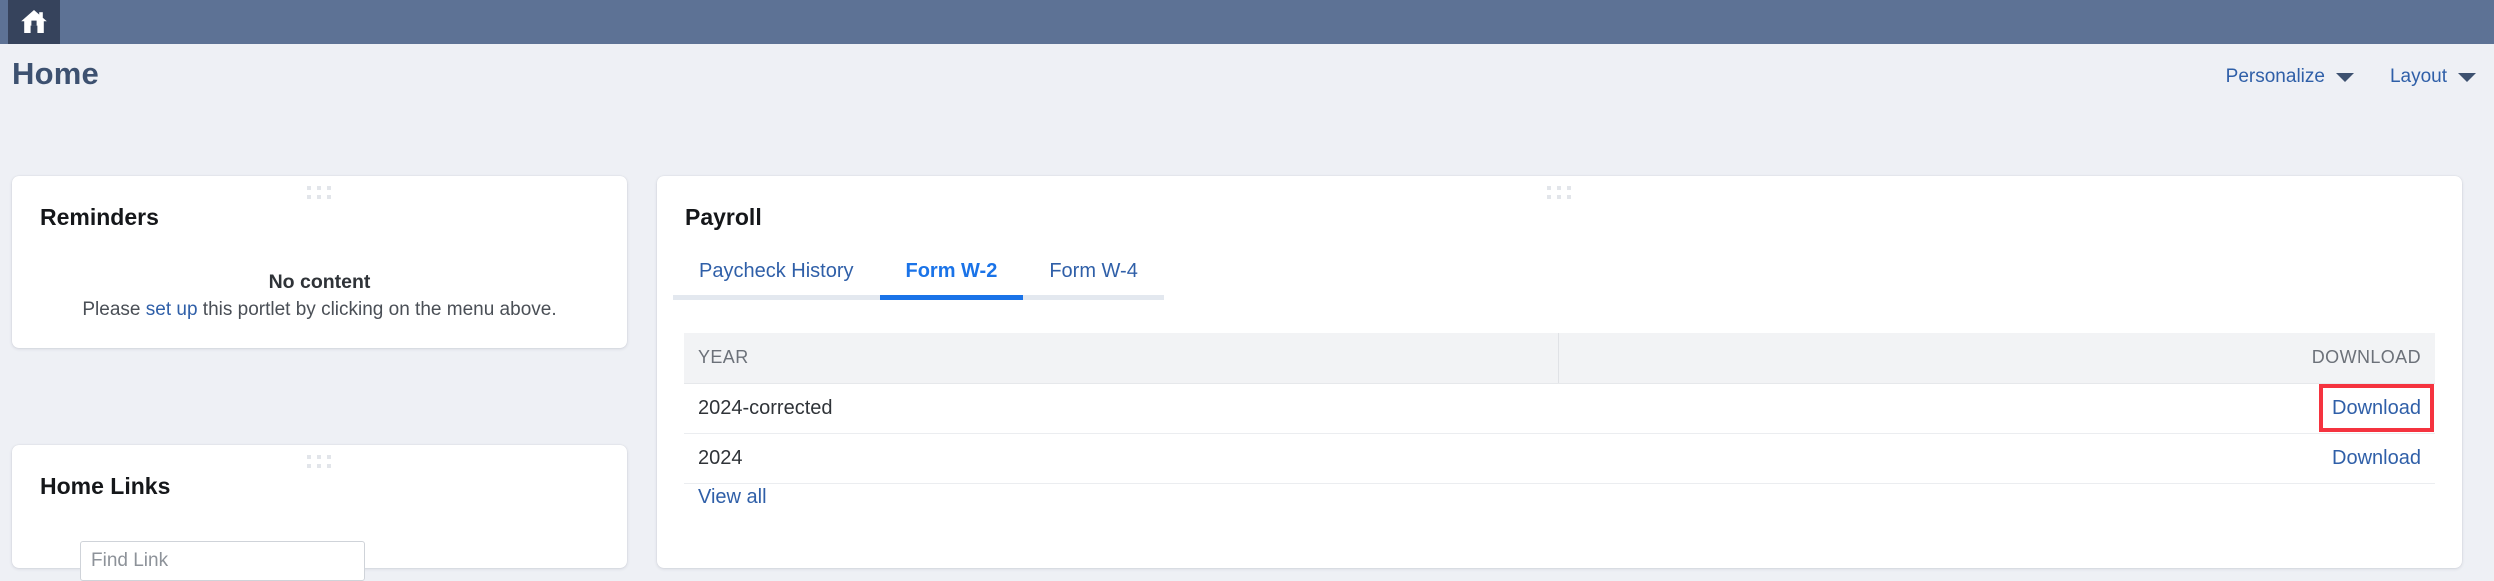 Image resolution: width=2494 pixels, height=581 pixels. I want to click on page-header: Home Personalize Layout, so click(1247, 72).